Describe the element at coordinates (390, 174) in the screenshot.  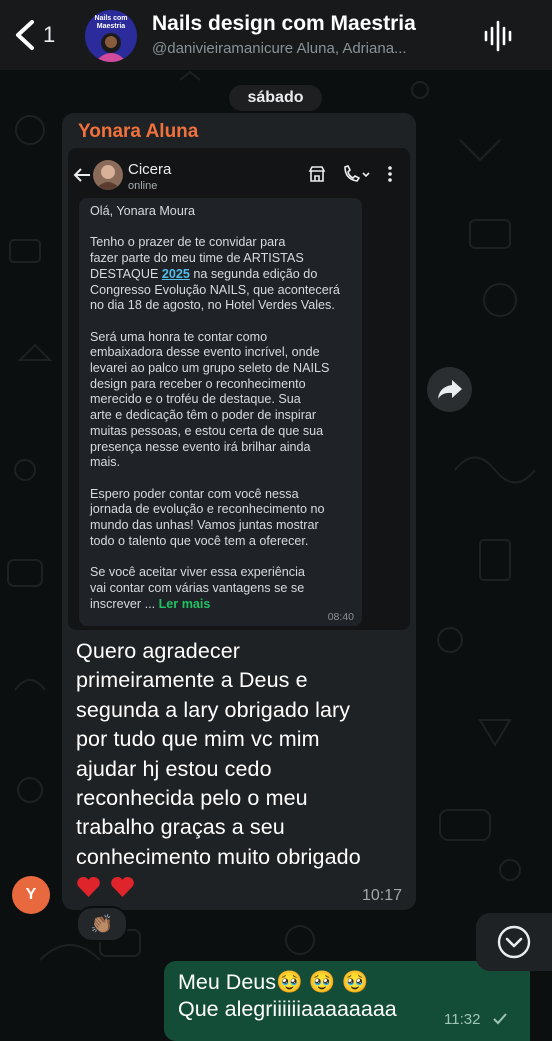
I see `more-vertical-icon` at that location.